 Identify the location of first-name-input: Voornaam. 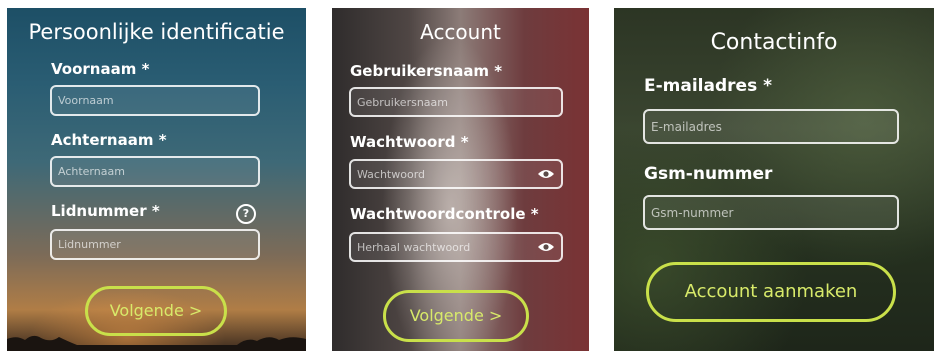
(155, 100).